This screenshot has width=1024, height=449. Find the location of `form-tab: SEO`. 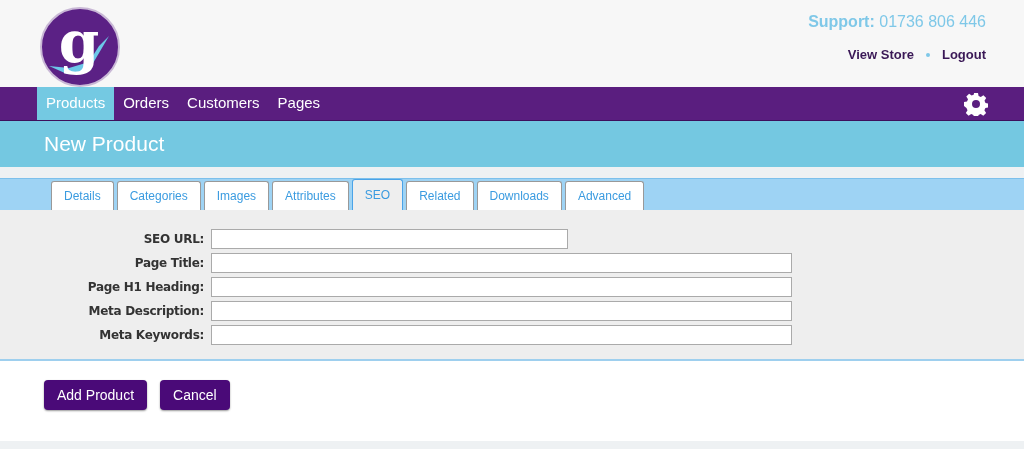

form-tab: SEO is located at coordinates (377, 194).